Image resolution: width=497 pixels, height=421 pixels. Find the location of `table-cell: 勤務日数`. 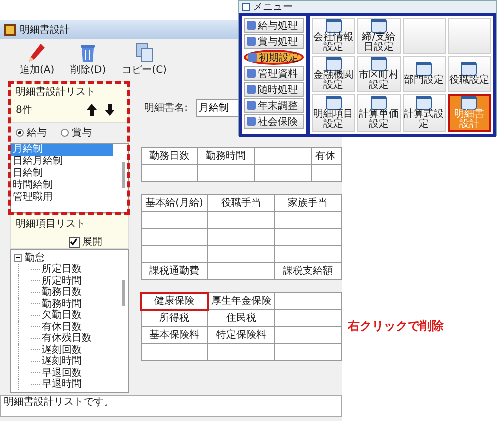

table-cell: 勤務日数 is located at coordinates (169, 156).